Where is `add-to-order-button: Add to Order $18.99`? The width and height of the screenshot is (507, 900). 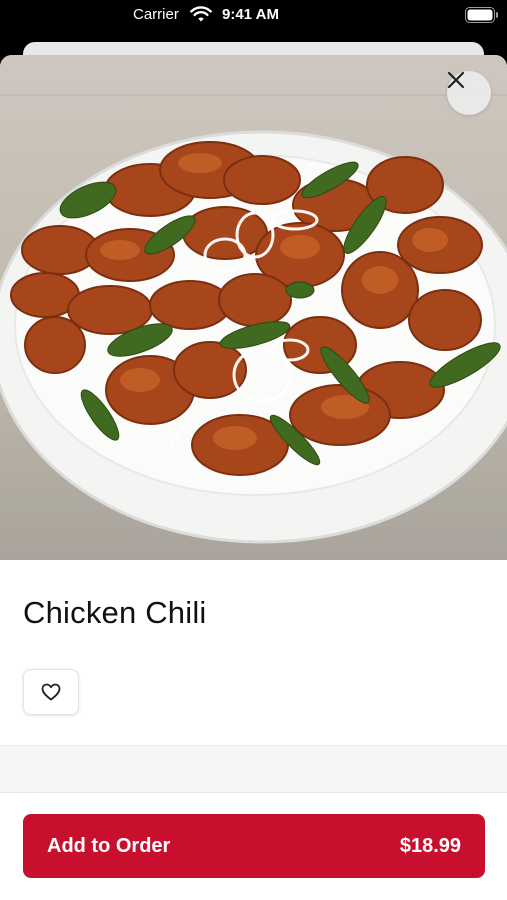
add-to-order-button: Add to Order $18.99 is located at coordinates (254, 846).